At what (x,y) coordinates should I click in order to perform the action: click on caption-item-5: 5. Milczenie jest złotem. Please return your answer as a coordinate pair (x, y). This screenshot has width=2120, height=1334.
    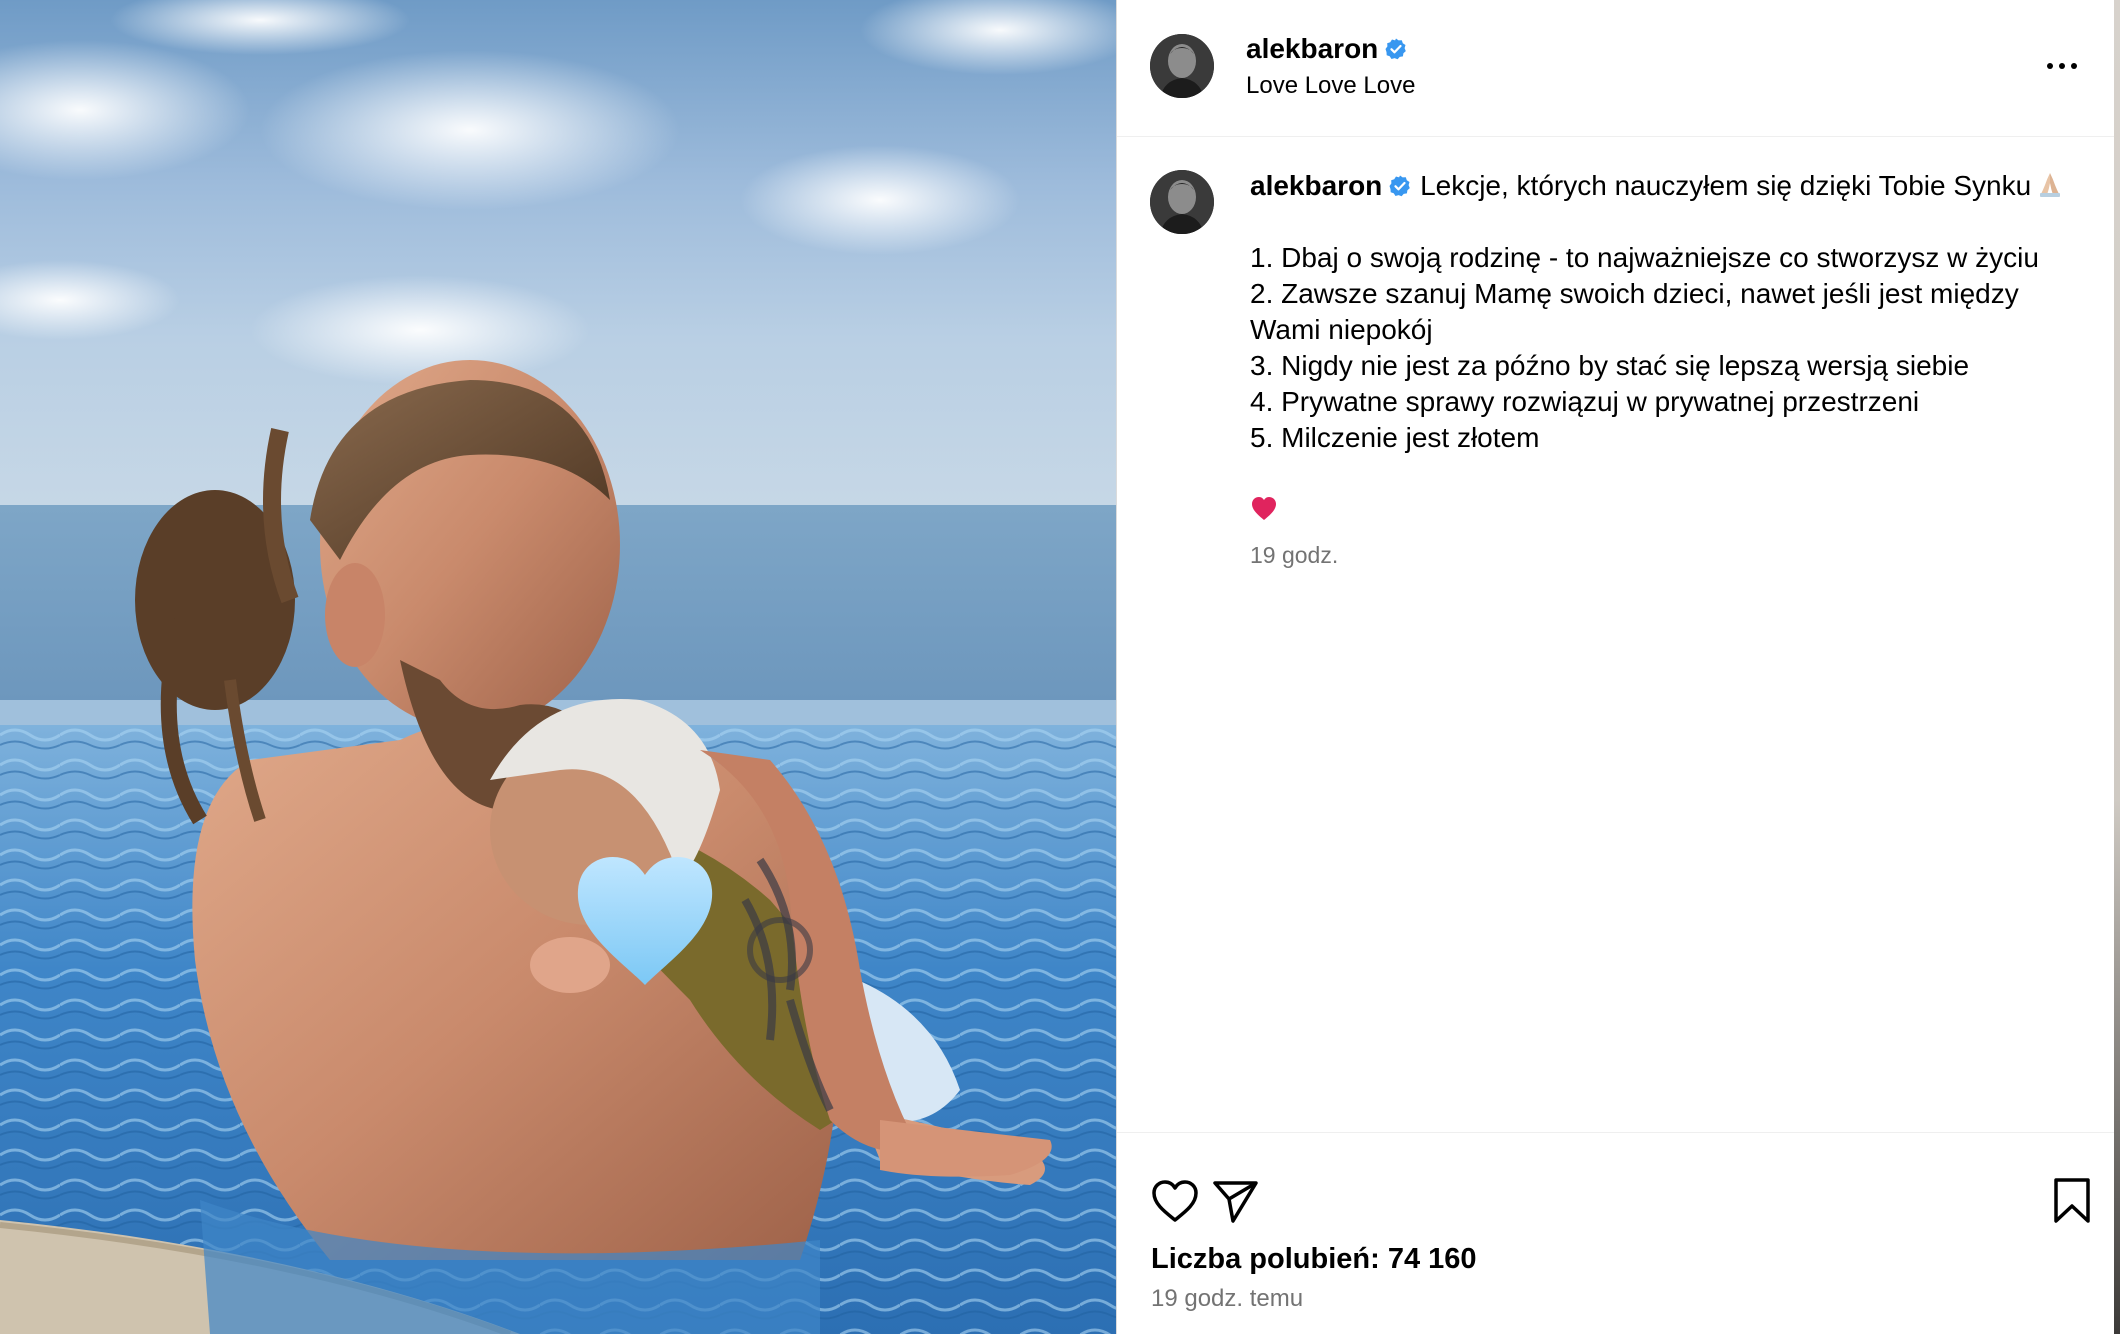
    Looking at the image, I should click on (1395, 437).